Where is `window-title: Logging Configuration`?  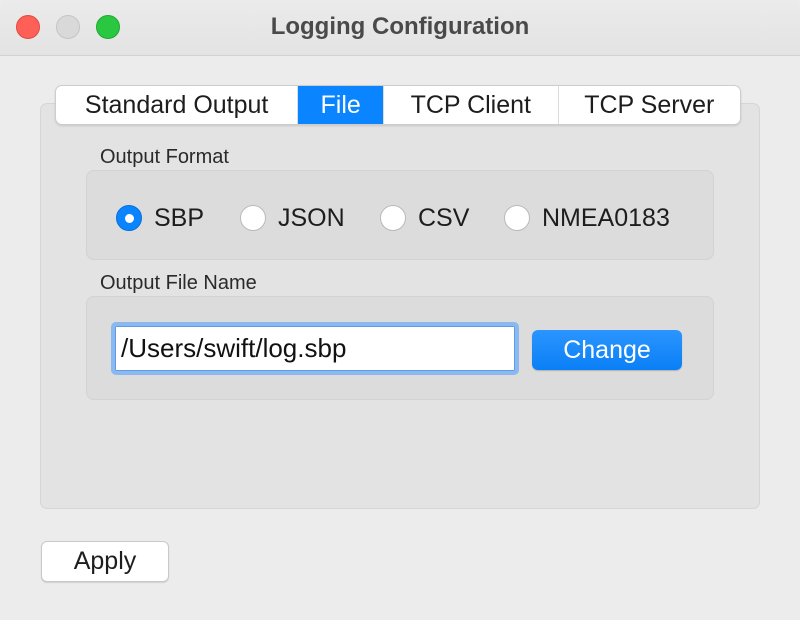 window-title: Logging Configuration is located at coordinates (400, 26).